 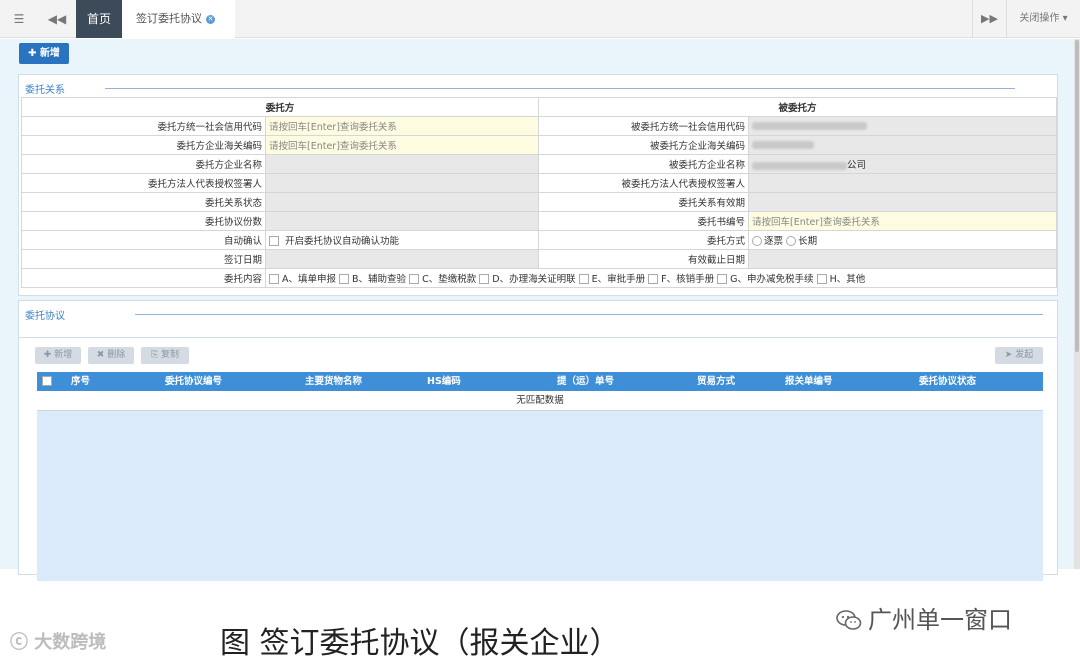 I want to click on agent-header: 被委托方, so click(x=798, y=107).